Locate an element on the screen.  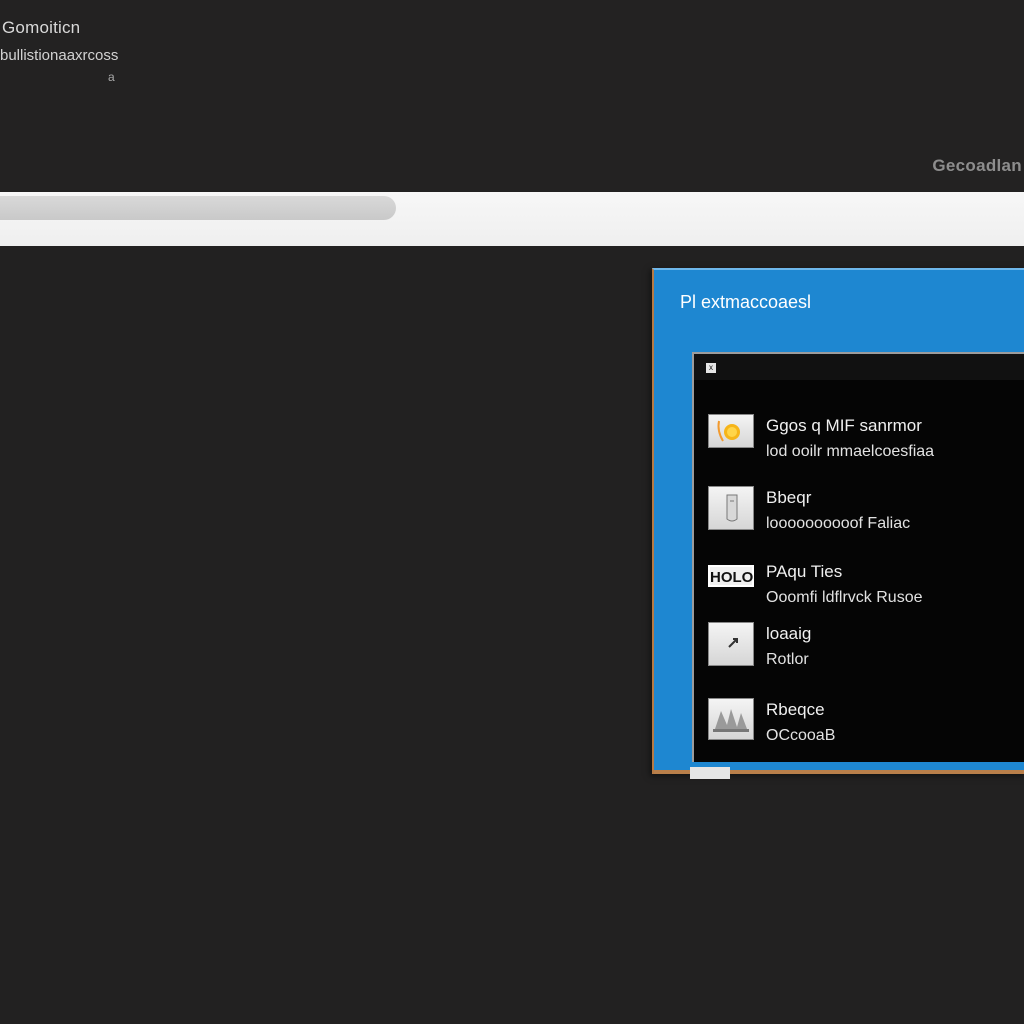
panel-toolbar: x is located at coordinates (859, 367).